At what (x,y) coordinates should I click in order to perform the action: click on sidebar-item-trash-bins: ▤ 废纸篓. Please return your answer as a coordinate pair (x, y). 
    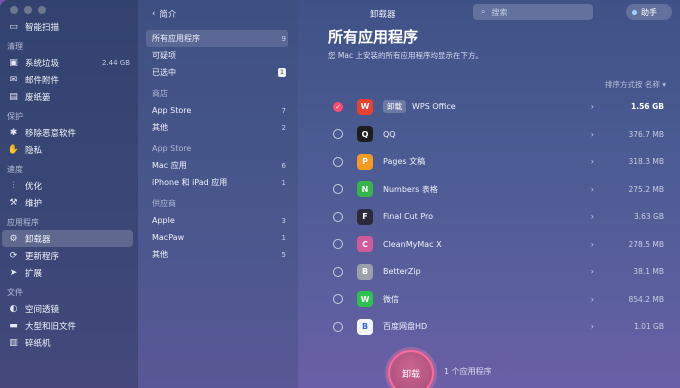
    Looking at the image, I should click on (69, 96).